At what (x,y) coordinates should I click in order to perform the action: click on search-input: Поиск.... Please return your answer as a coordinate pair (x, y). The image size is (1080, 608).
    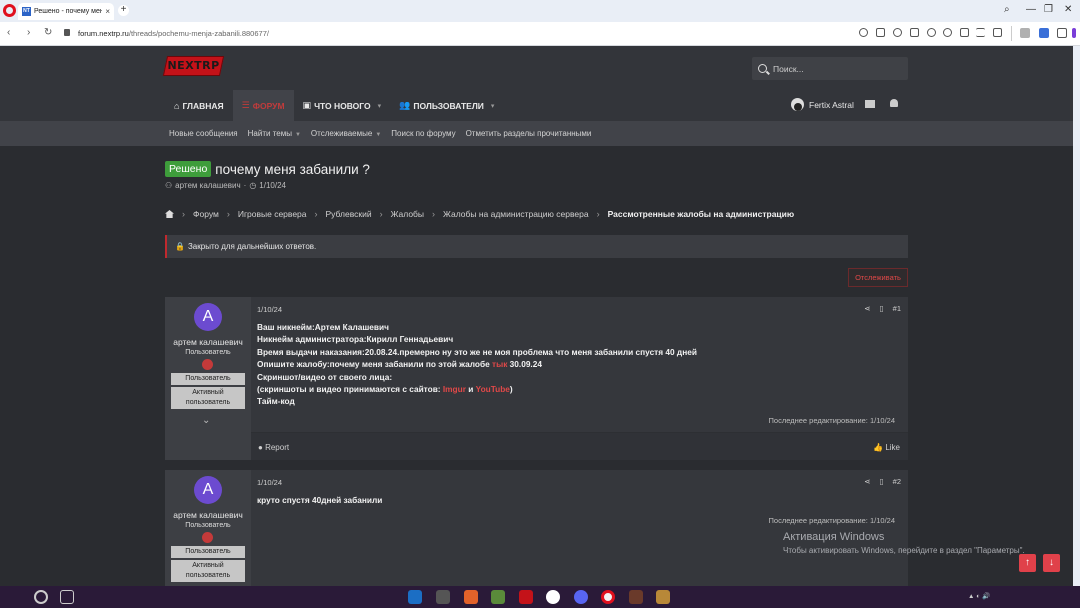
    Looking at the image, I should click on (830, 68).